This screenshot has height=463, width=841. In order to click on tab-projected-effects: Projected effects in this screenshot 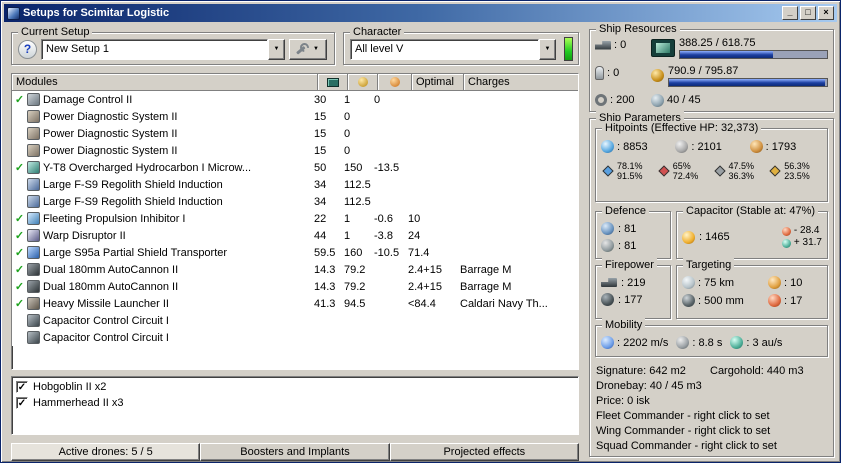, I will do `click(484, 452)`.